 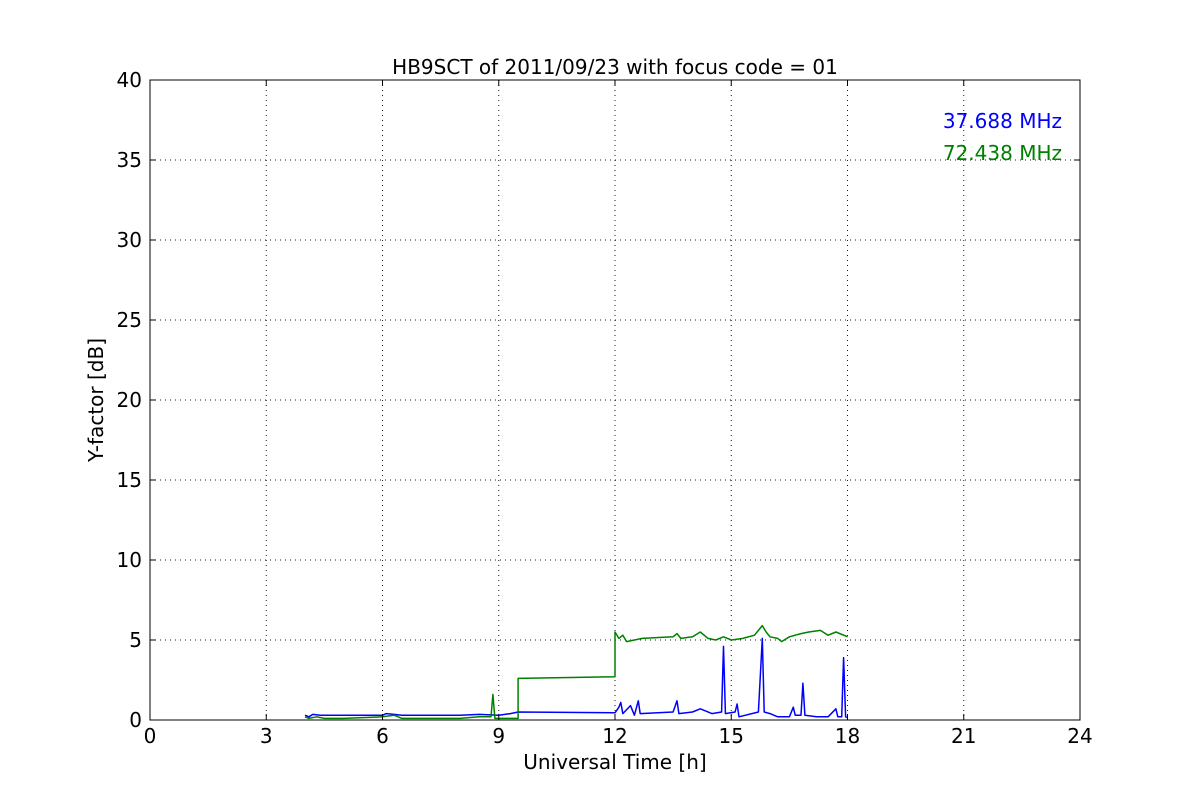 I want to click on x-tick-label: 21, so click(x=963, y=736).